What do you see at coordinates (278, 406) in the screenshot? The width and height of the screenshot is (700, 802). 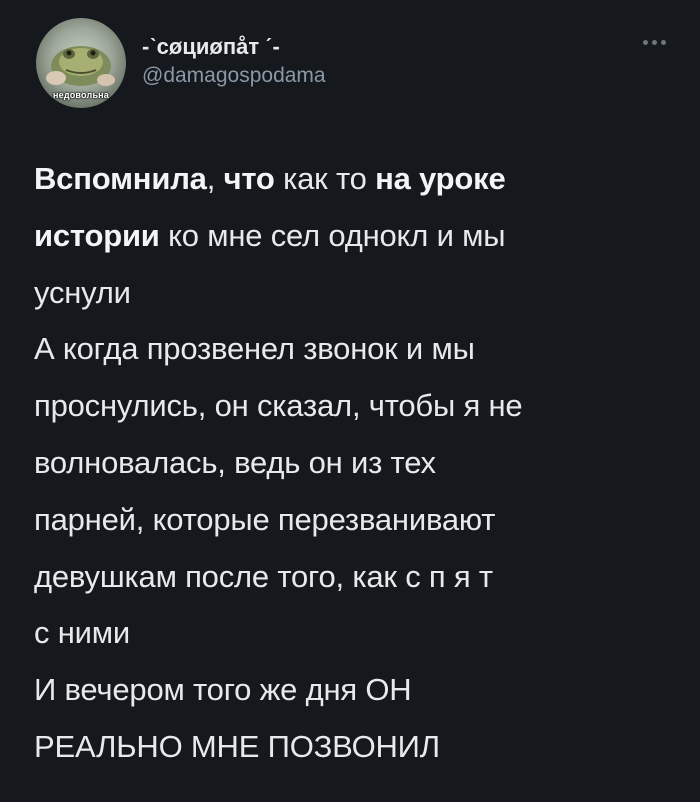 I see `tweet-text-line: проснулись, он сказал, чтобы я не` at bounding box center [278, 406].